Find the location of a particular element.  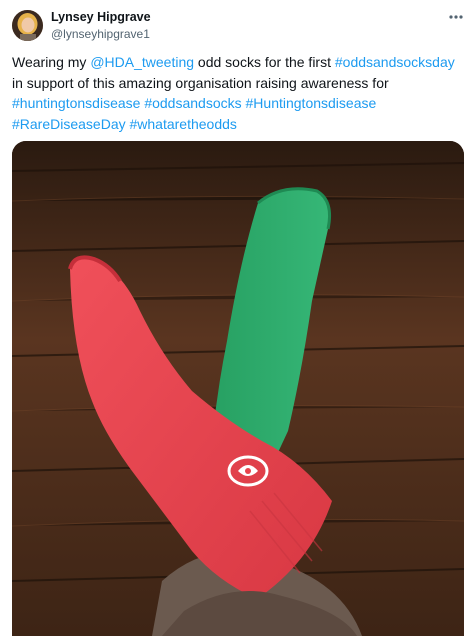

more-options-icon is located at coordinates (456, 17).